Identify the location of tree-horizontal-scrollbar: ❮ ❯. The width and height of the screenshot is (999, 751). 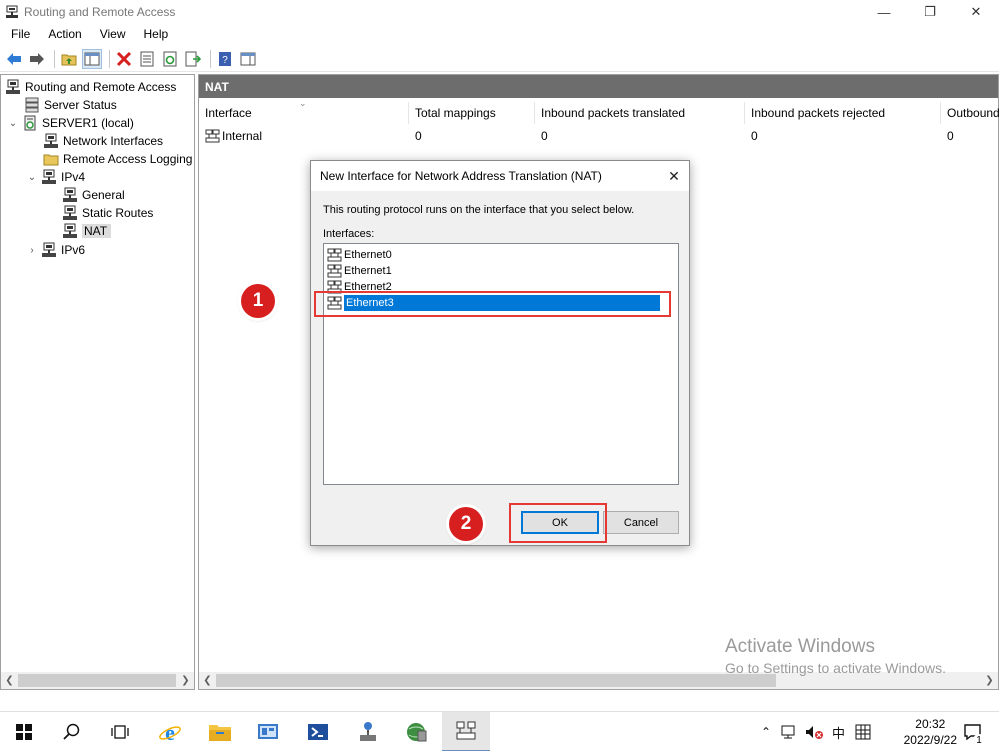
(97, 680).